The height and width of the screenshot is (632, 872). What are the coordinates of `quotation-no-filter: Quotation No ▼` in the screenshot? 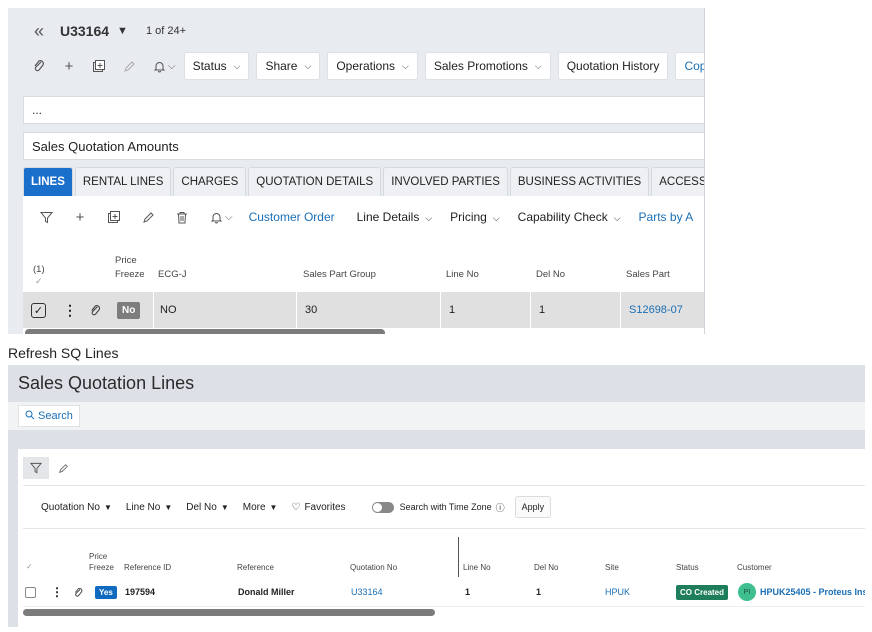 It's located at (76, 507).